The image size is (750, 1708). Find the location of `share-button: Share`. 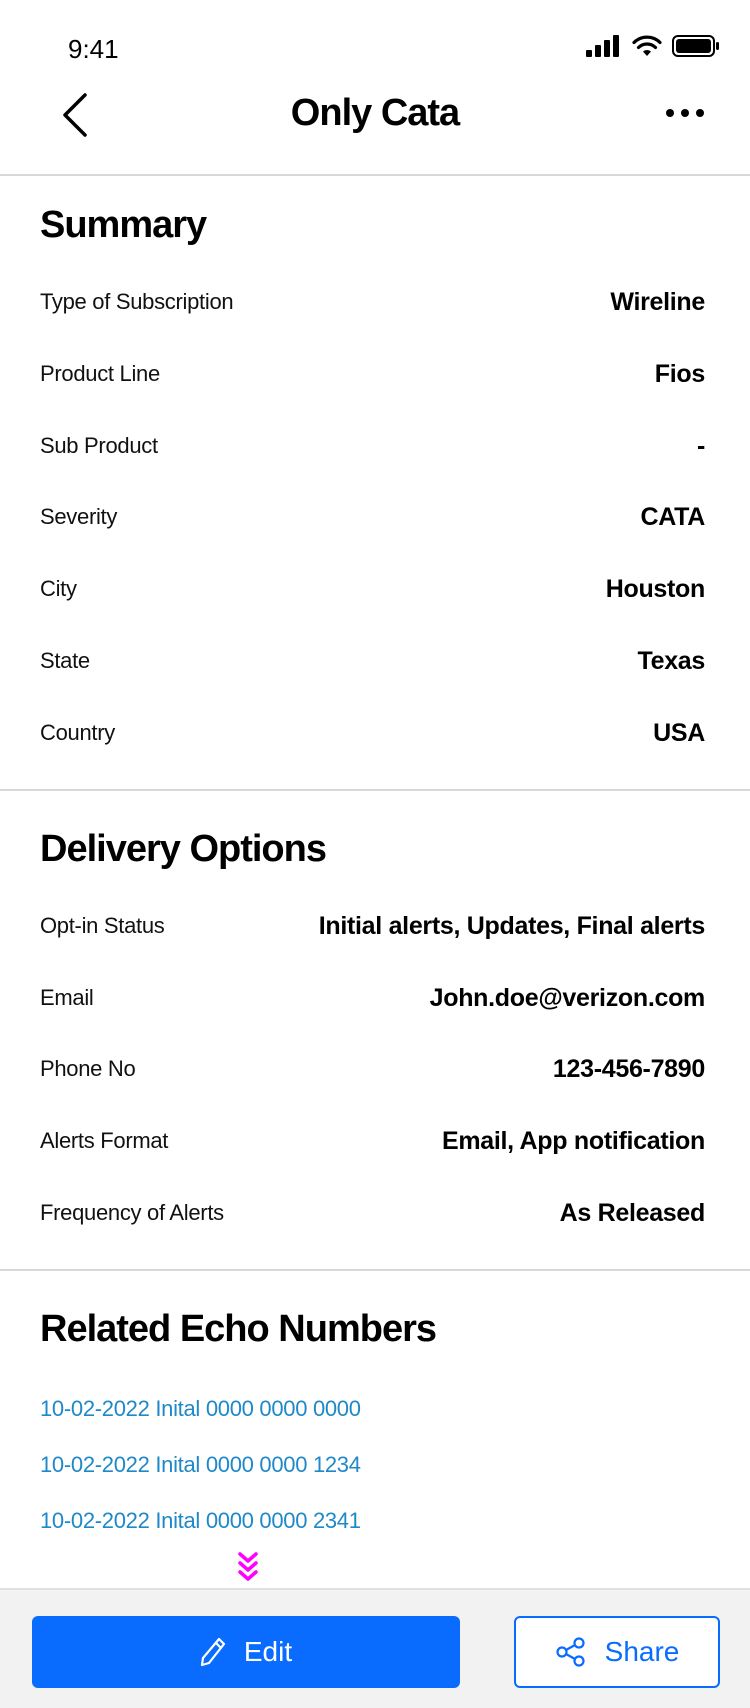

share-button: Share is located at coordinates (617, 1652).